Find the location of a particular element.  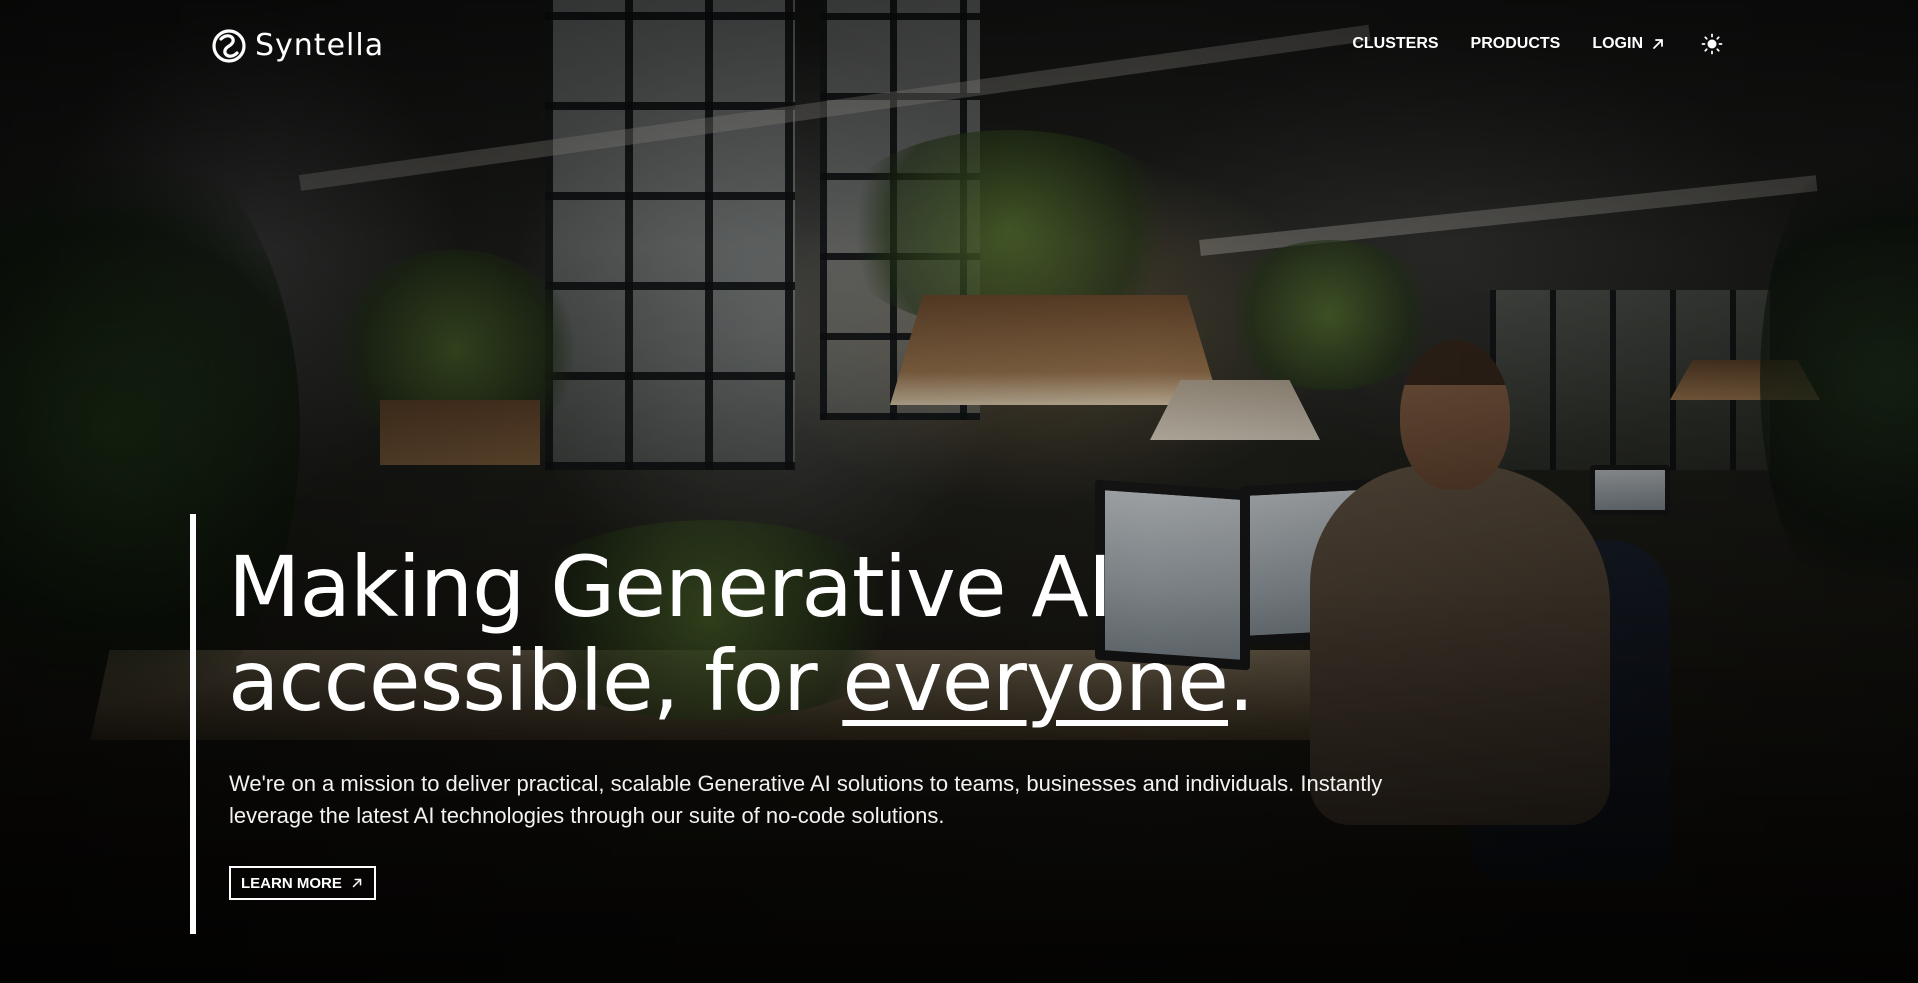

nav-link-products: PRODUCTS is located at coordinates (1516, 44).